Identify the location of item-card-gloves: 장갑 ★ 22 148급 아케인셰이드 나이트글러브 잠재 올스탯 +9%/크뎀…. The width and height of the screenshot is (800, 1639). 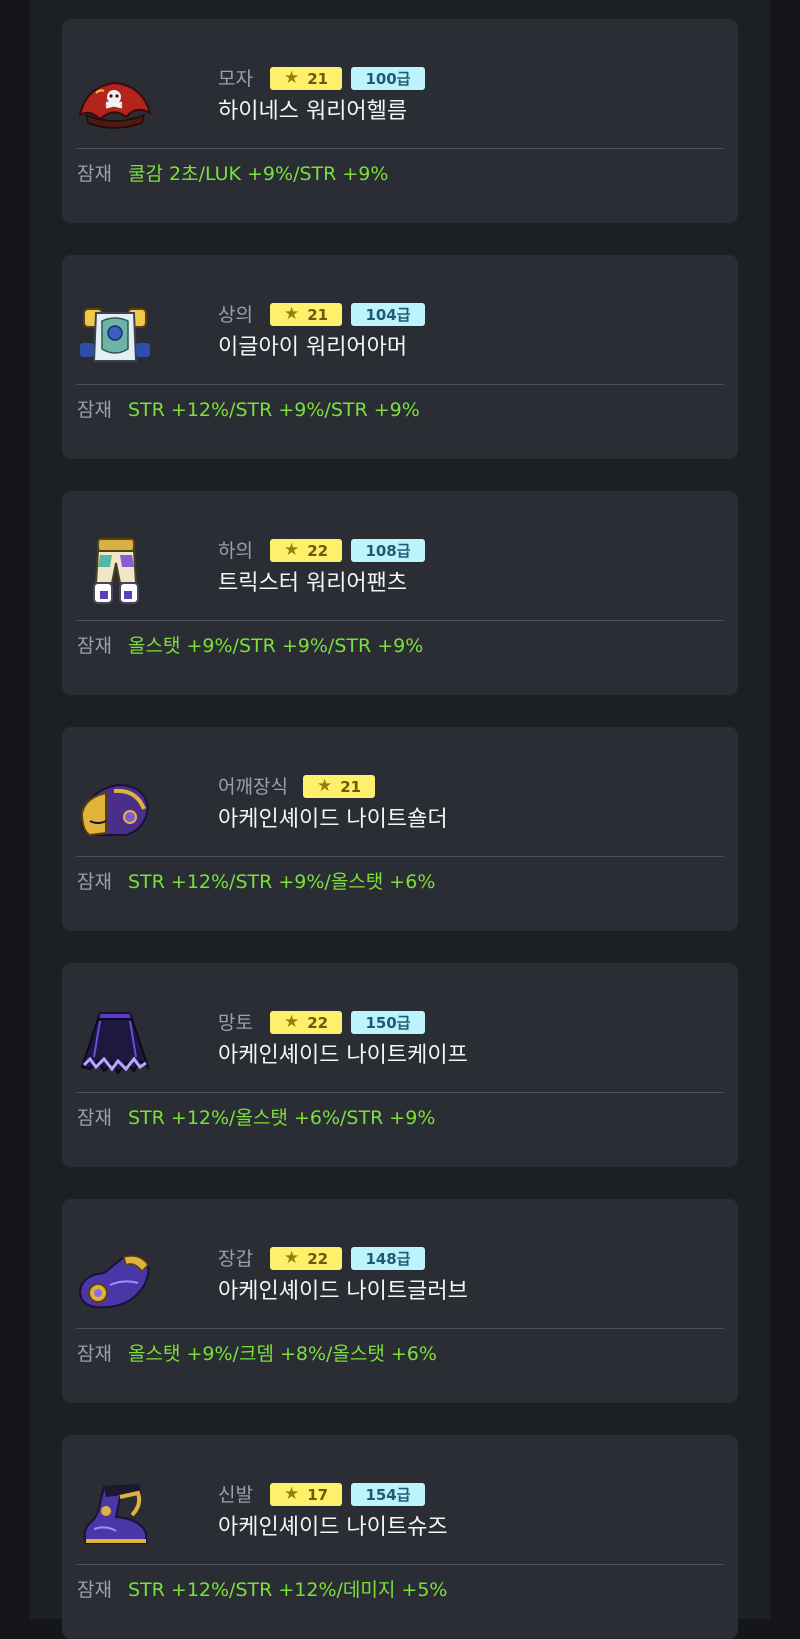
(400, 1301).